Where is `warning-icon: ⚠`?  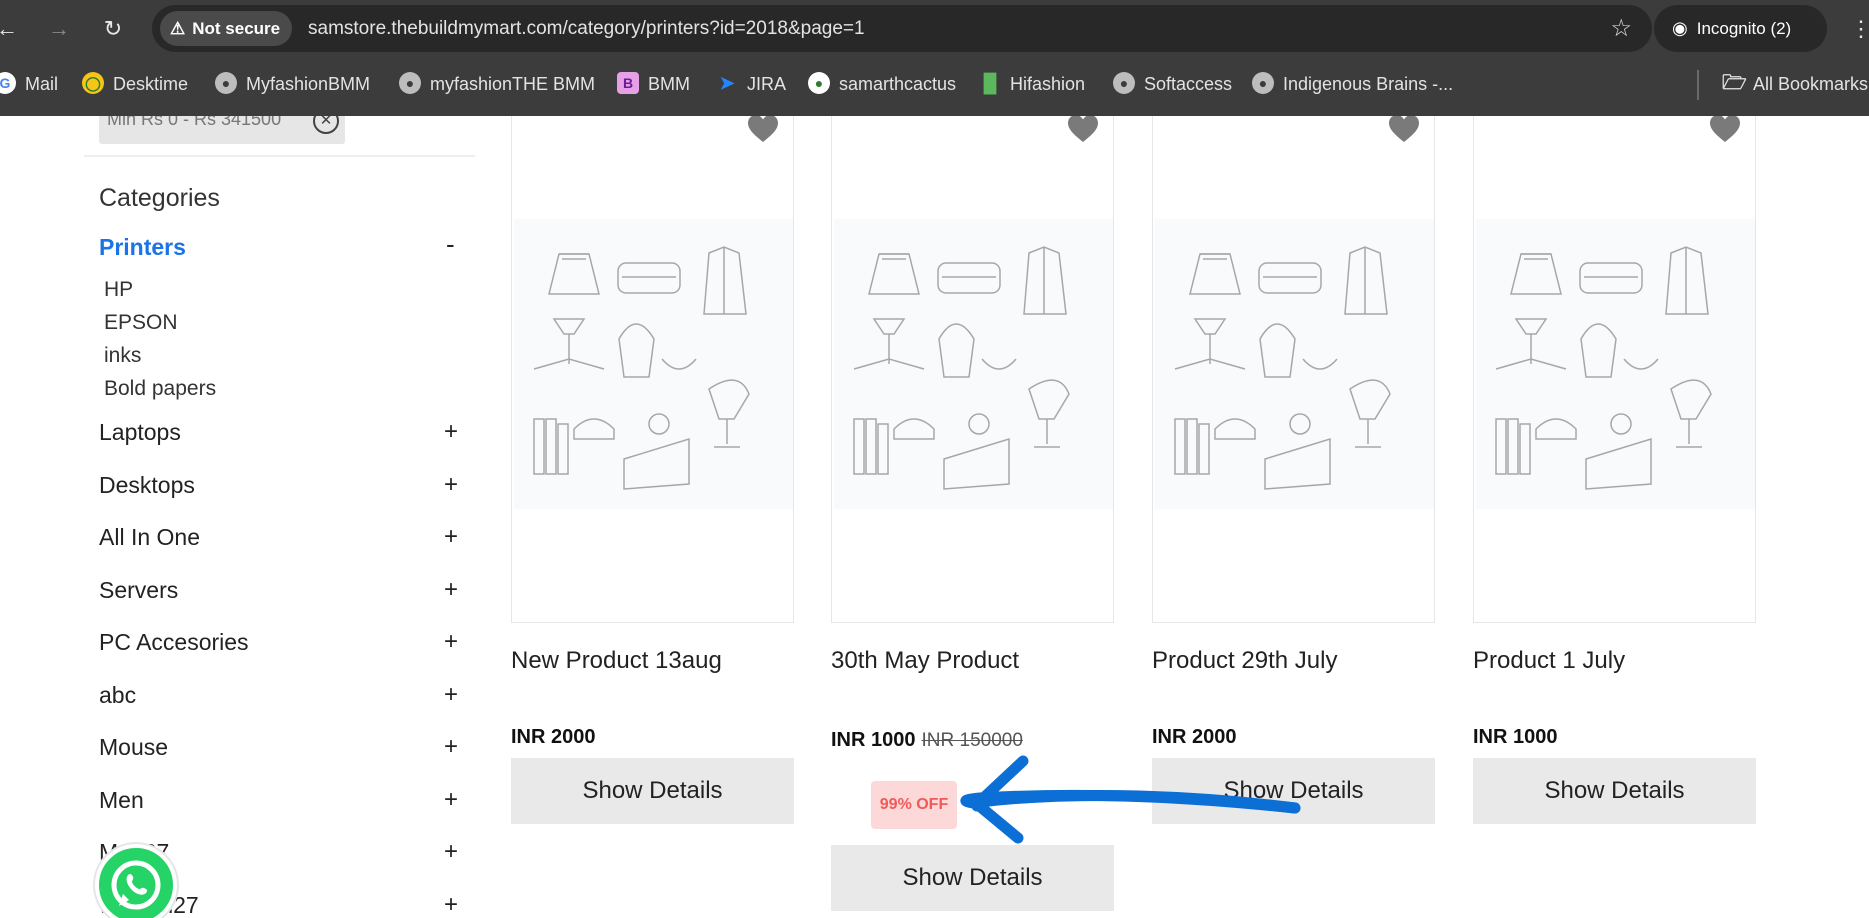
warning-icon: ⚠ is located at coordinates (178, 28).